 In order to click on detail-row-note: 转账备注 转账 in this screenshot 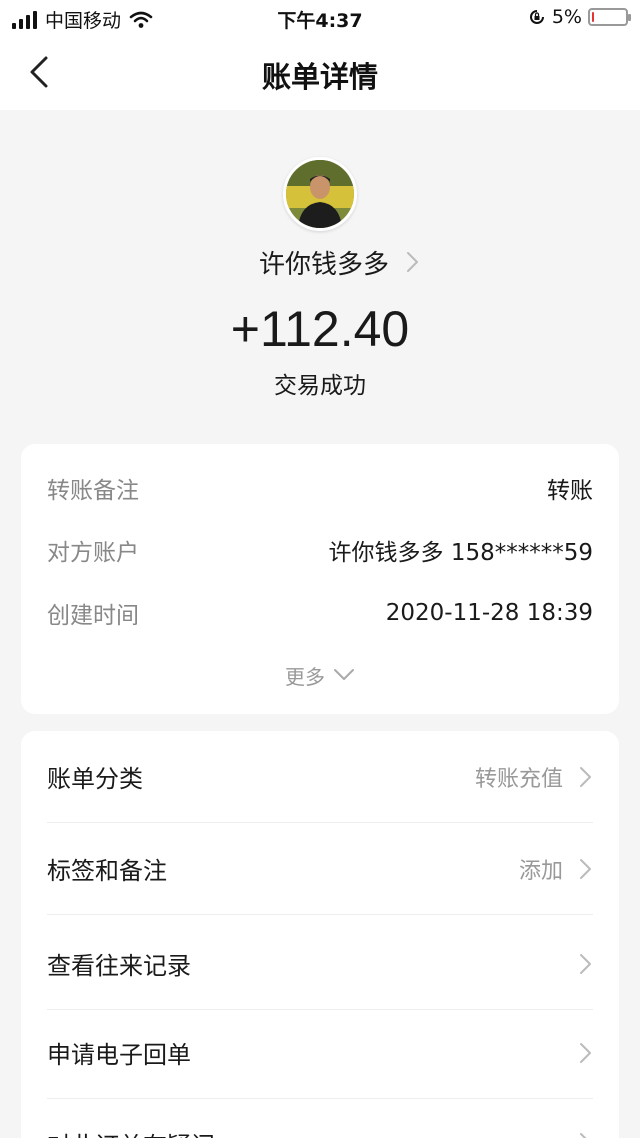, I will do `click(320, 488)`.